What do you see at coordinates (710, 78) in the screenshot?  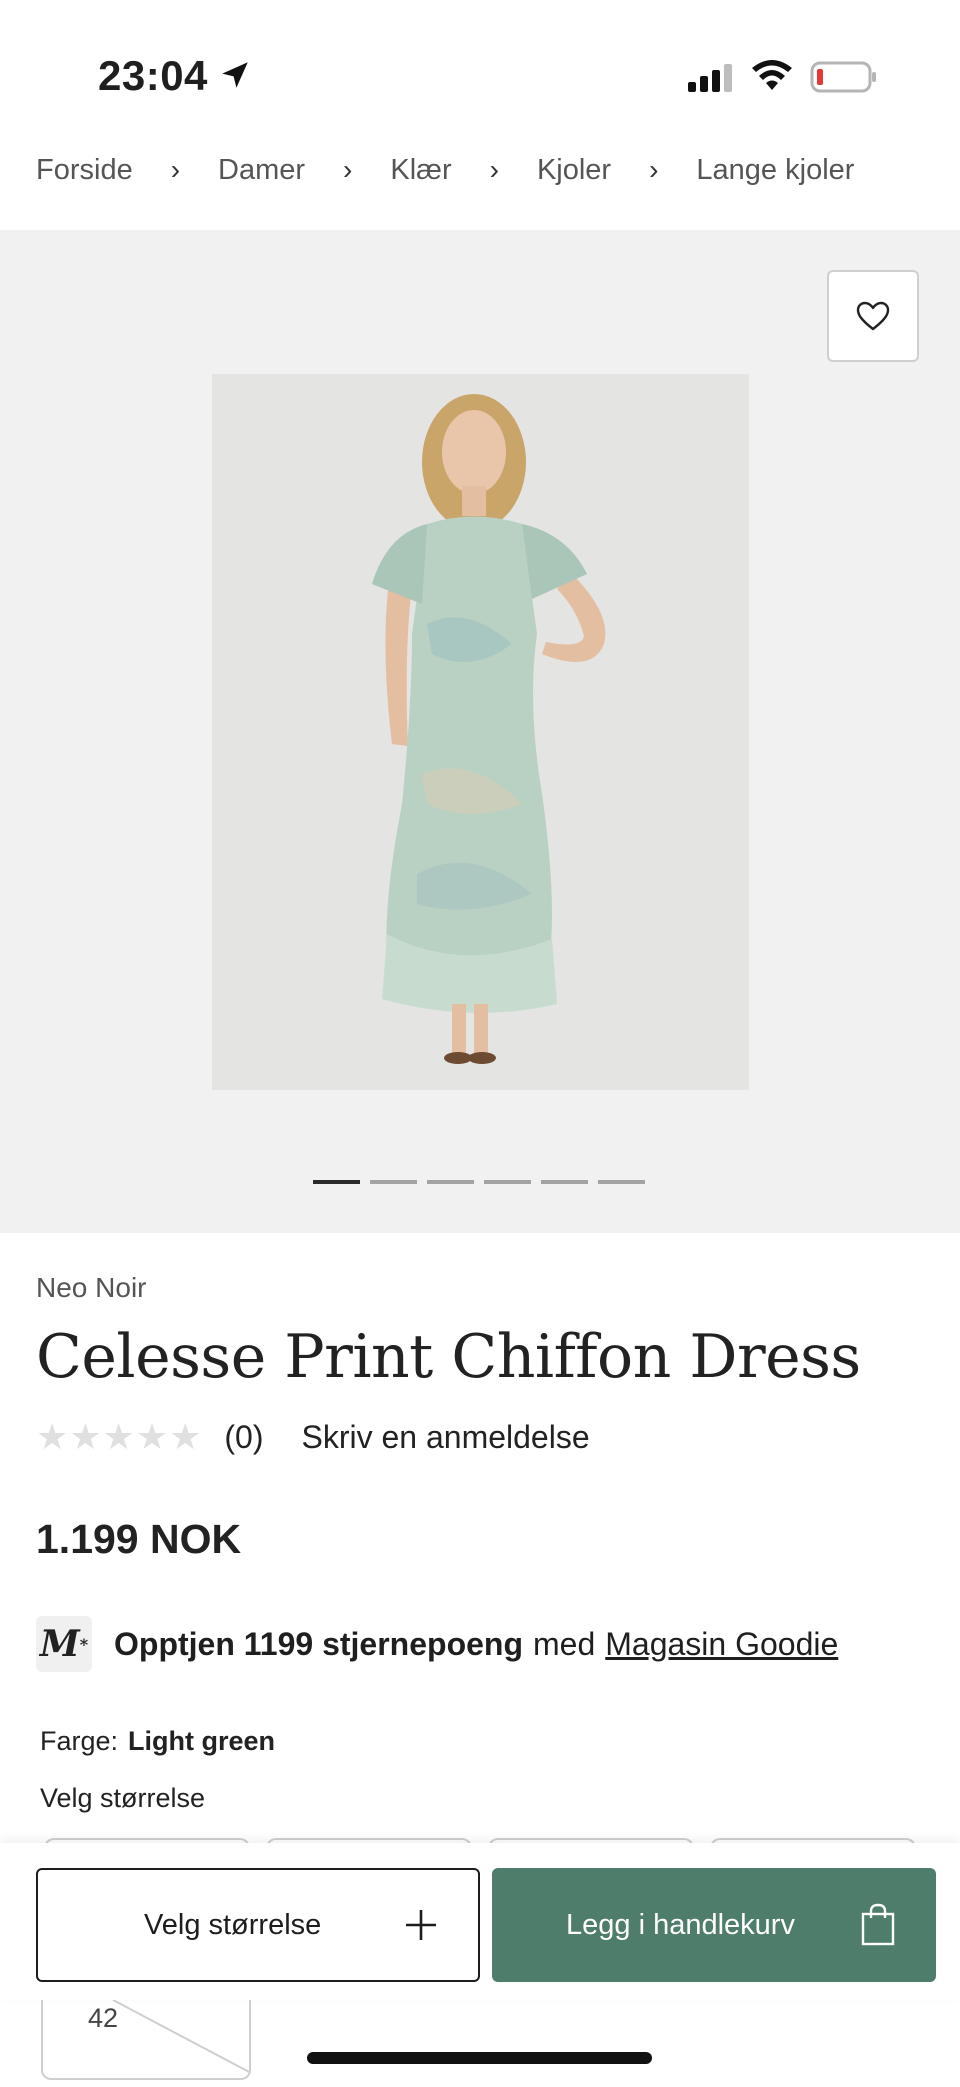 I see `cellular-signal-icon` at bounding box center [710, 78].